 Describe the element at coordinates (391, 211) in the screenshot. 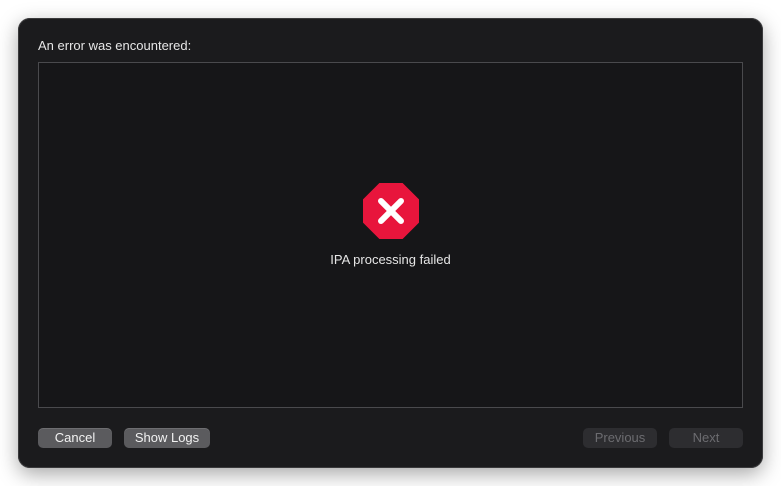

I see `error-x-octagon-icon` at that location.